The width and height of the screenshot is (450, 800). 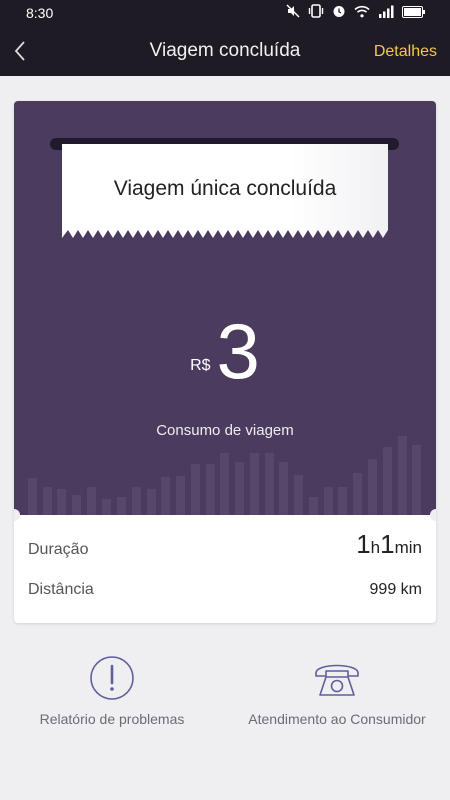 What do you see at coordinates (375, 547) in the screenshot?
I see `duration-hours-unit: h` at bounding box center [375, 547].